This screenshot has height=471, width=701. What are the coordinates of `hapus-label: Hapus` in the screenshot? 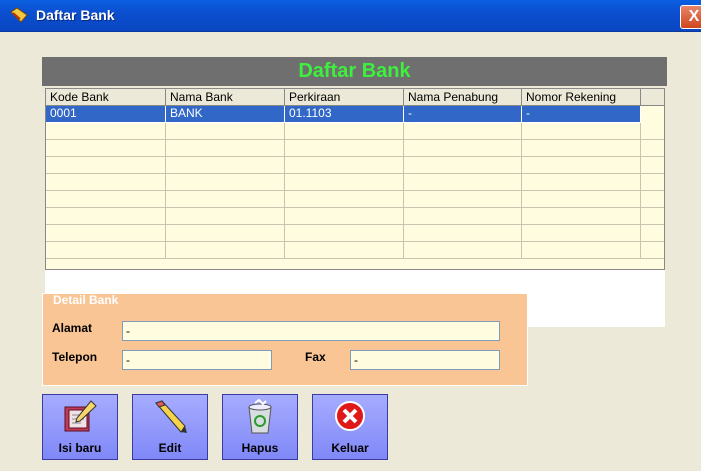 It's located at (260, 448).